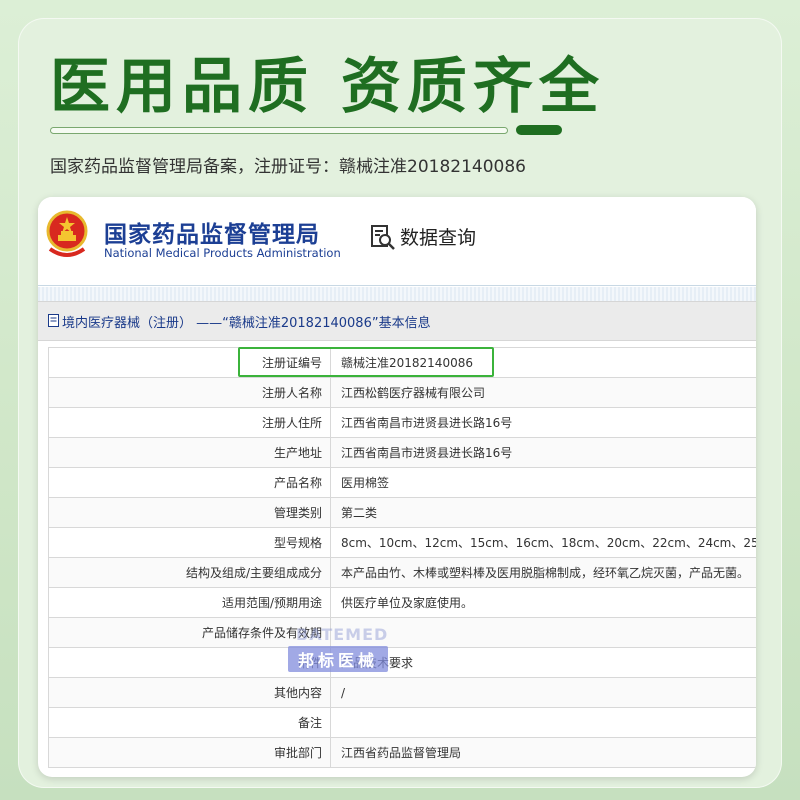 This screenshot has width=800, height=800. What do you see at coordinates (543, 602) in the screenshot?
I see `row-value: 供医疗单位及家庭使用。` at bounding box center [543, 602].